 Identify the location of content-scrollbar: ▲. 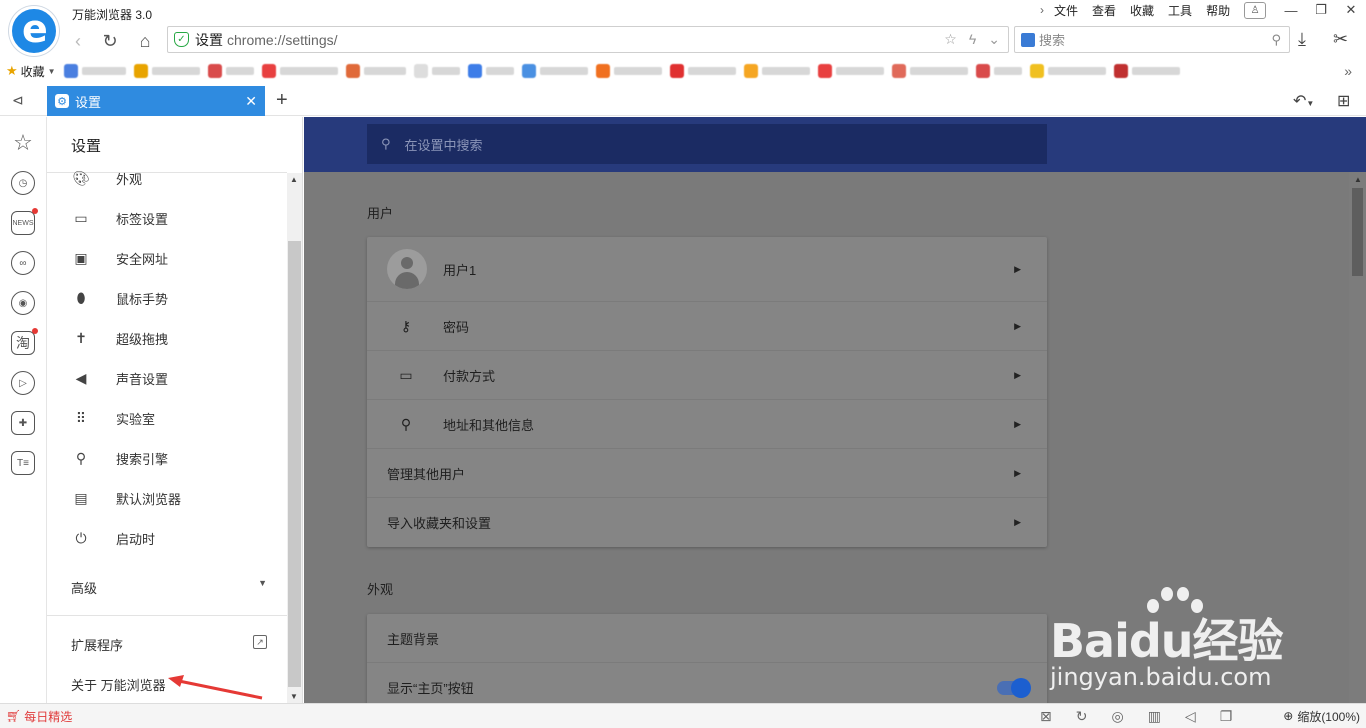
(1357, 437).